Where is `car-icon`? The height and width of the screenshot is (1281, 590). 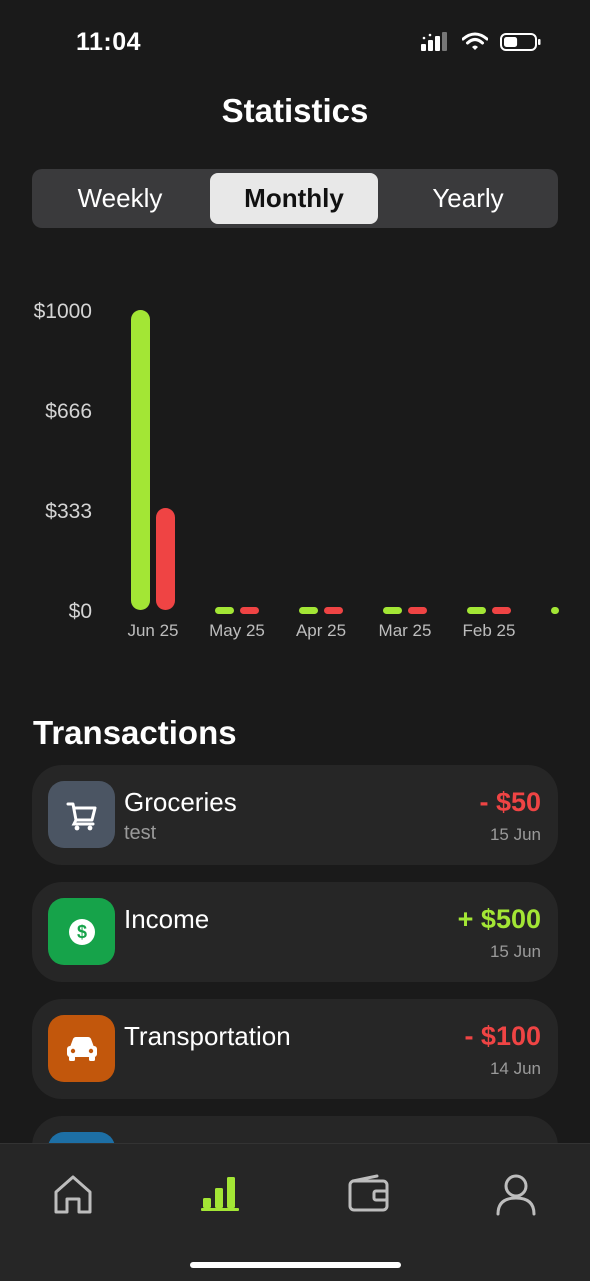 car-icon is located at coordinates (81, 1048).